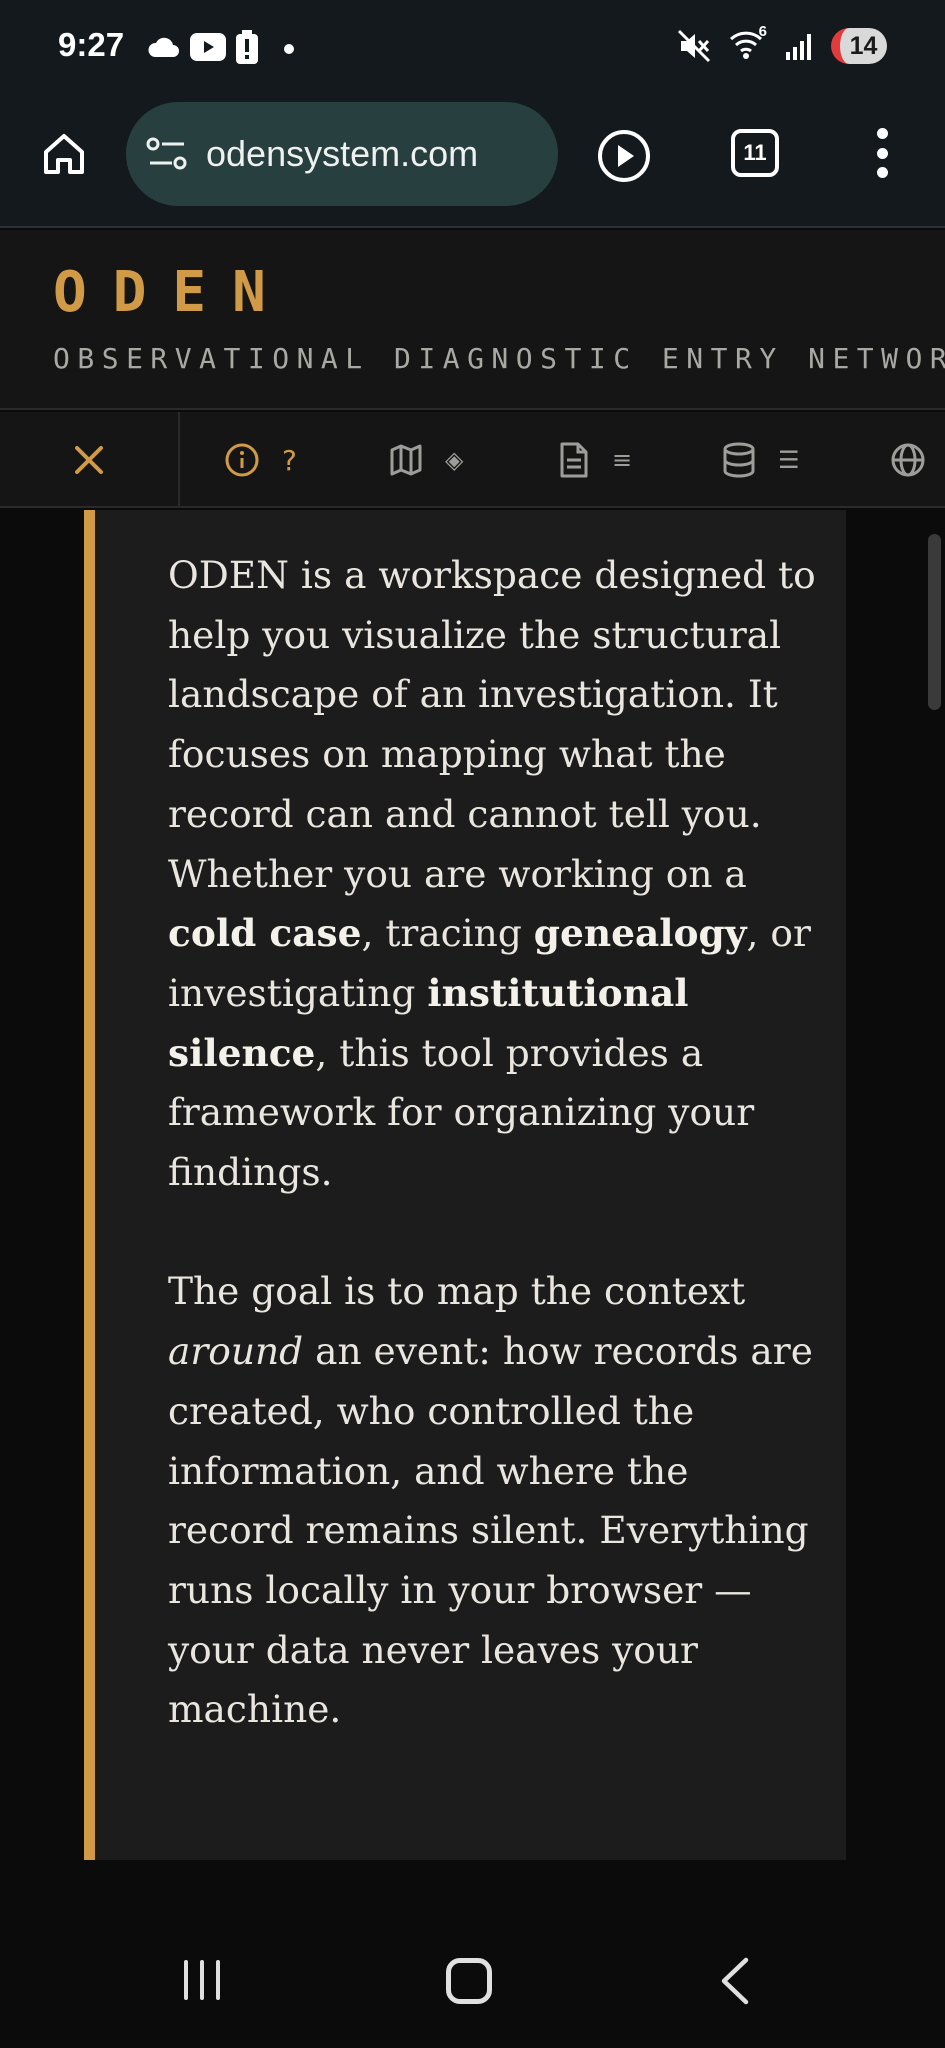 The image size is (945, 2048). Describe the element at coordinates (472, 460) in the screenshot. I see `tool-nav: ? ◈ ≡ ☰` at that location.